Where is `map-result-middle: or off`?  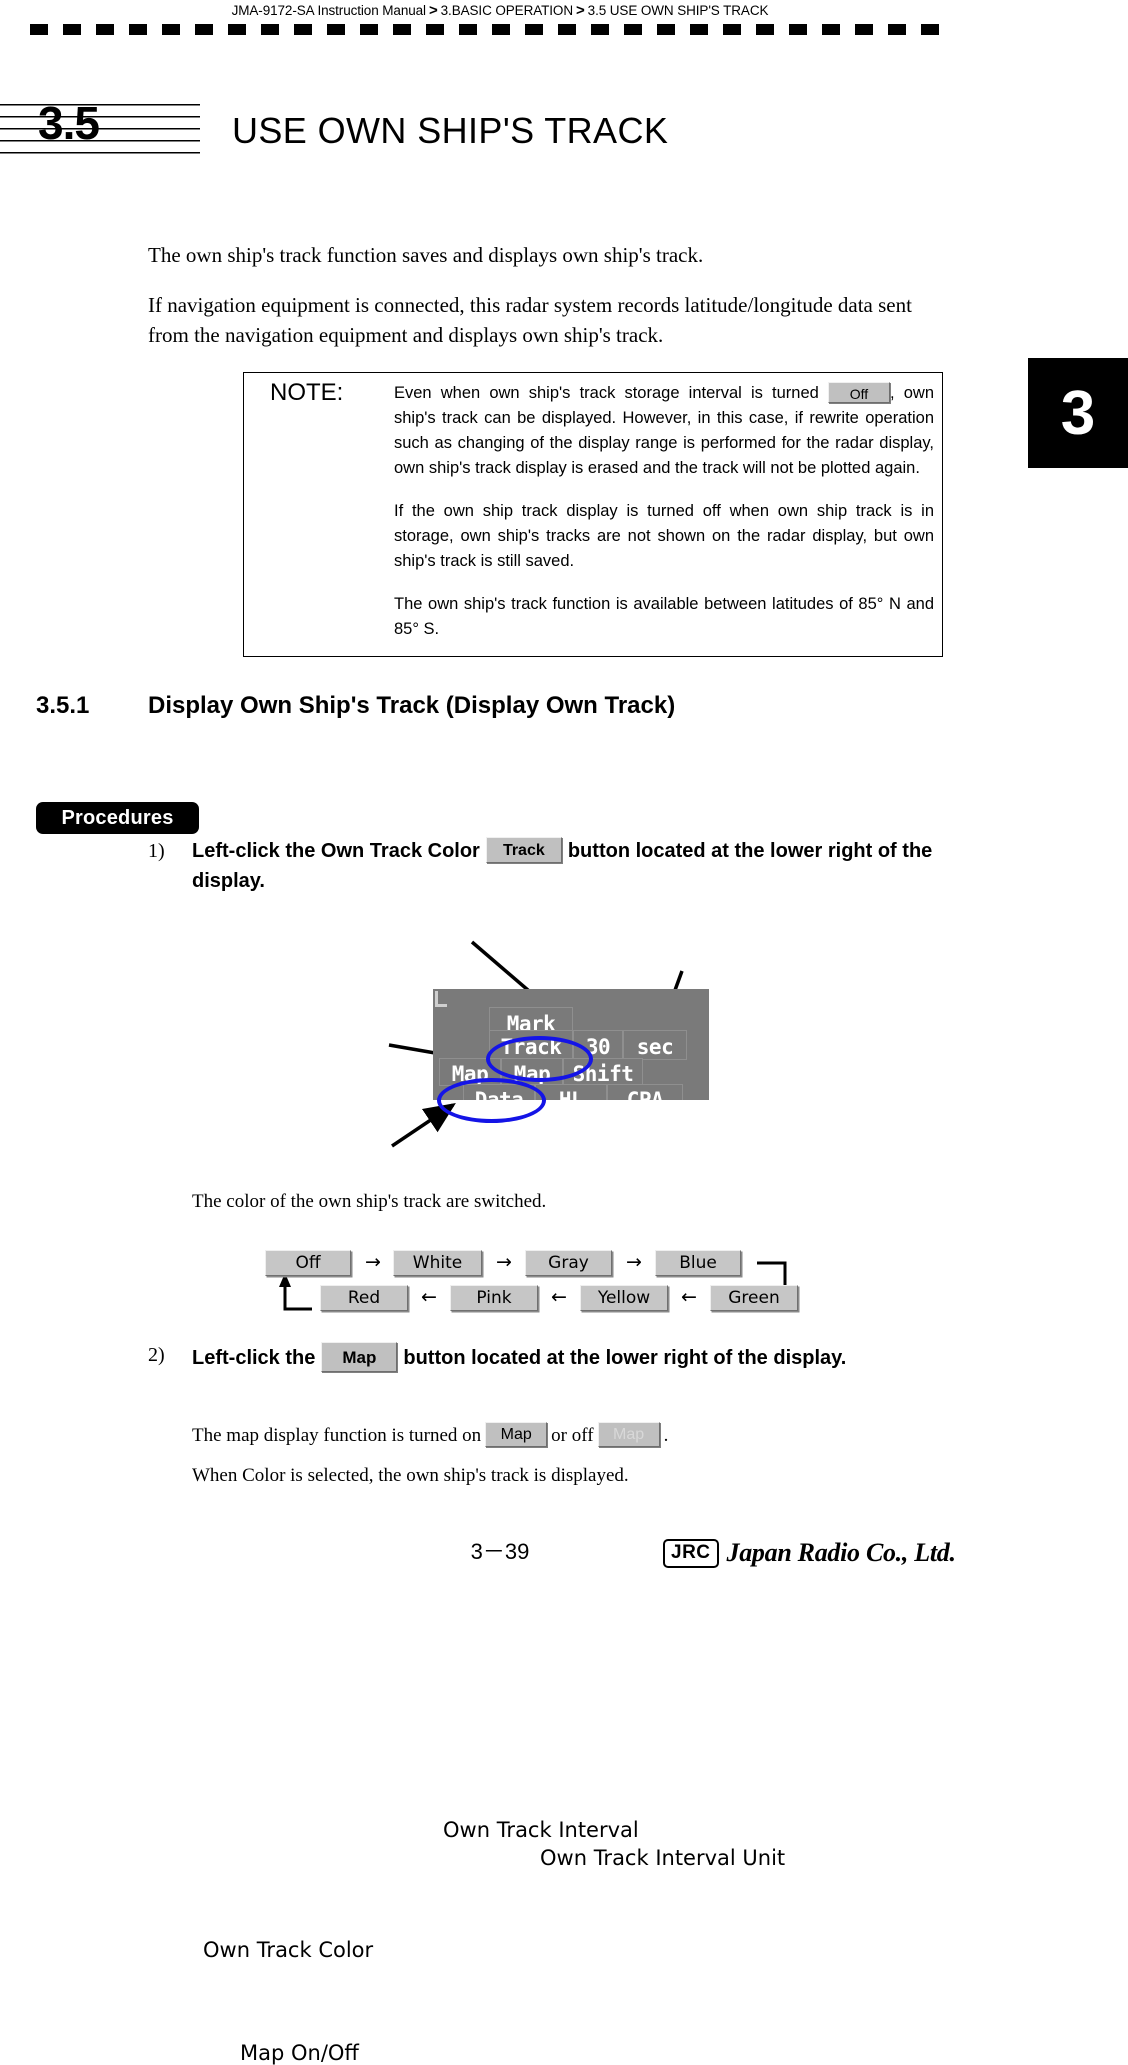 map-result-middle: or off is located at coordinates (572, 1435).